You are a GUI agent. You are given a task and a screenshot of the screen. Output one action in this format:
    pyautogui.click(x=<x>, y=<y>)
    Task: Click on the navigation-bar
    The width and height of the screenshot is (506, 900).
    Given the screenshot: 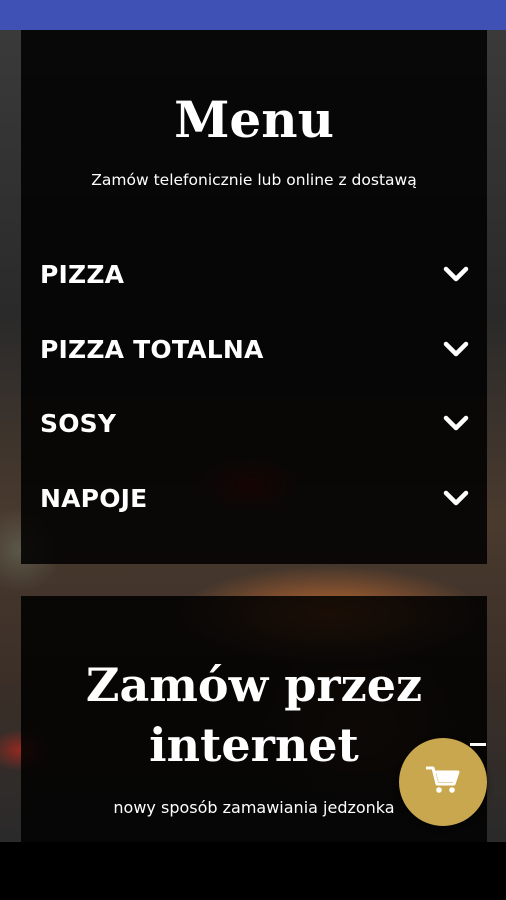 What is the action you would take?
    pyautogui.click(x=253, y=871)
    